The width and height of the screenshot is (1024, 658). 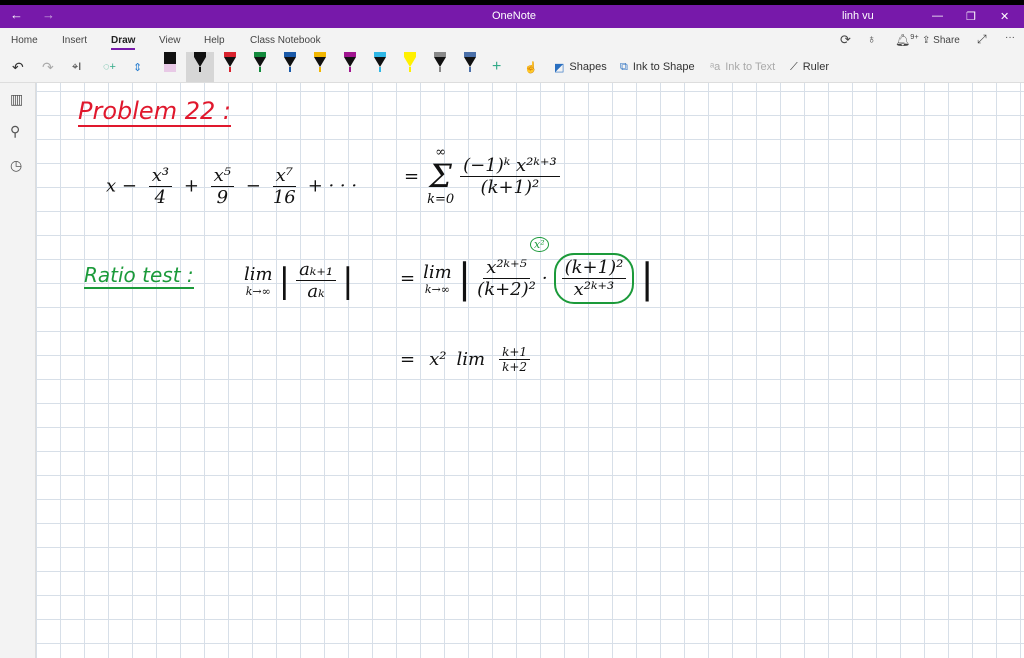 I want to click on fullscreen-icon: ⤢, so click(x=982, y=39).